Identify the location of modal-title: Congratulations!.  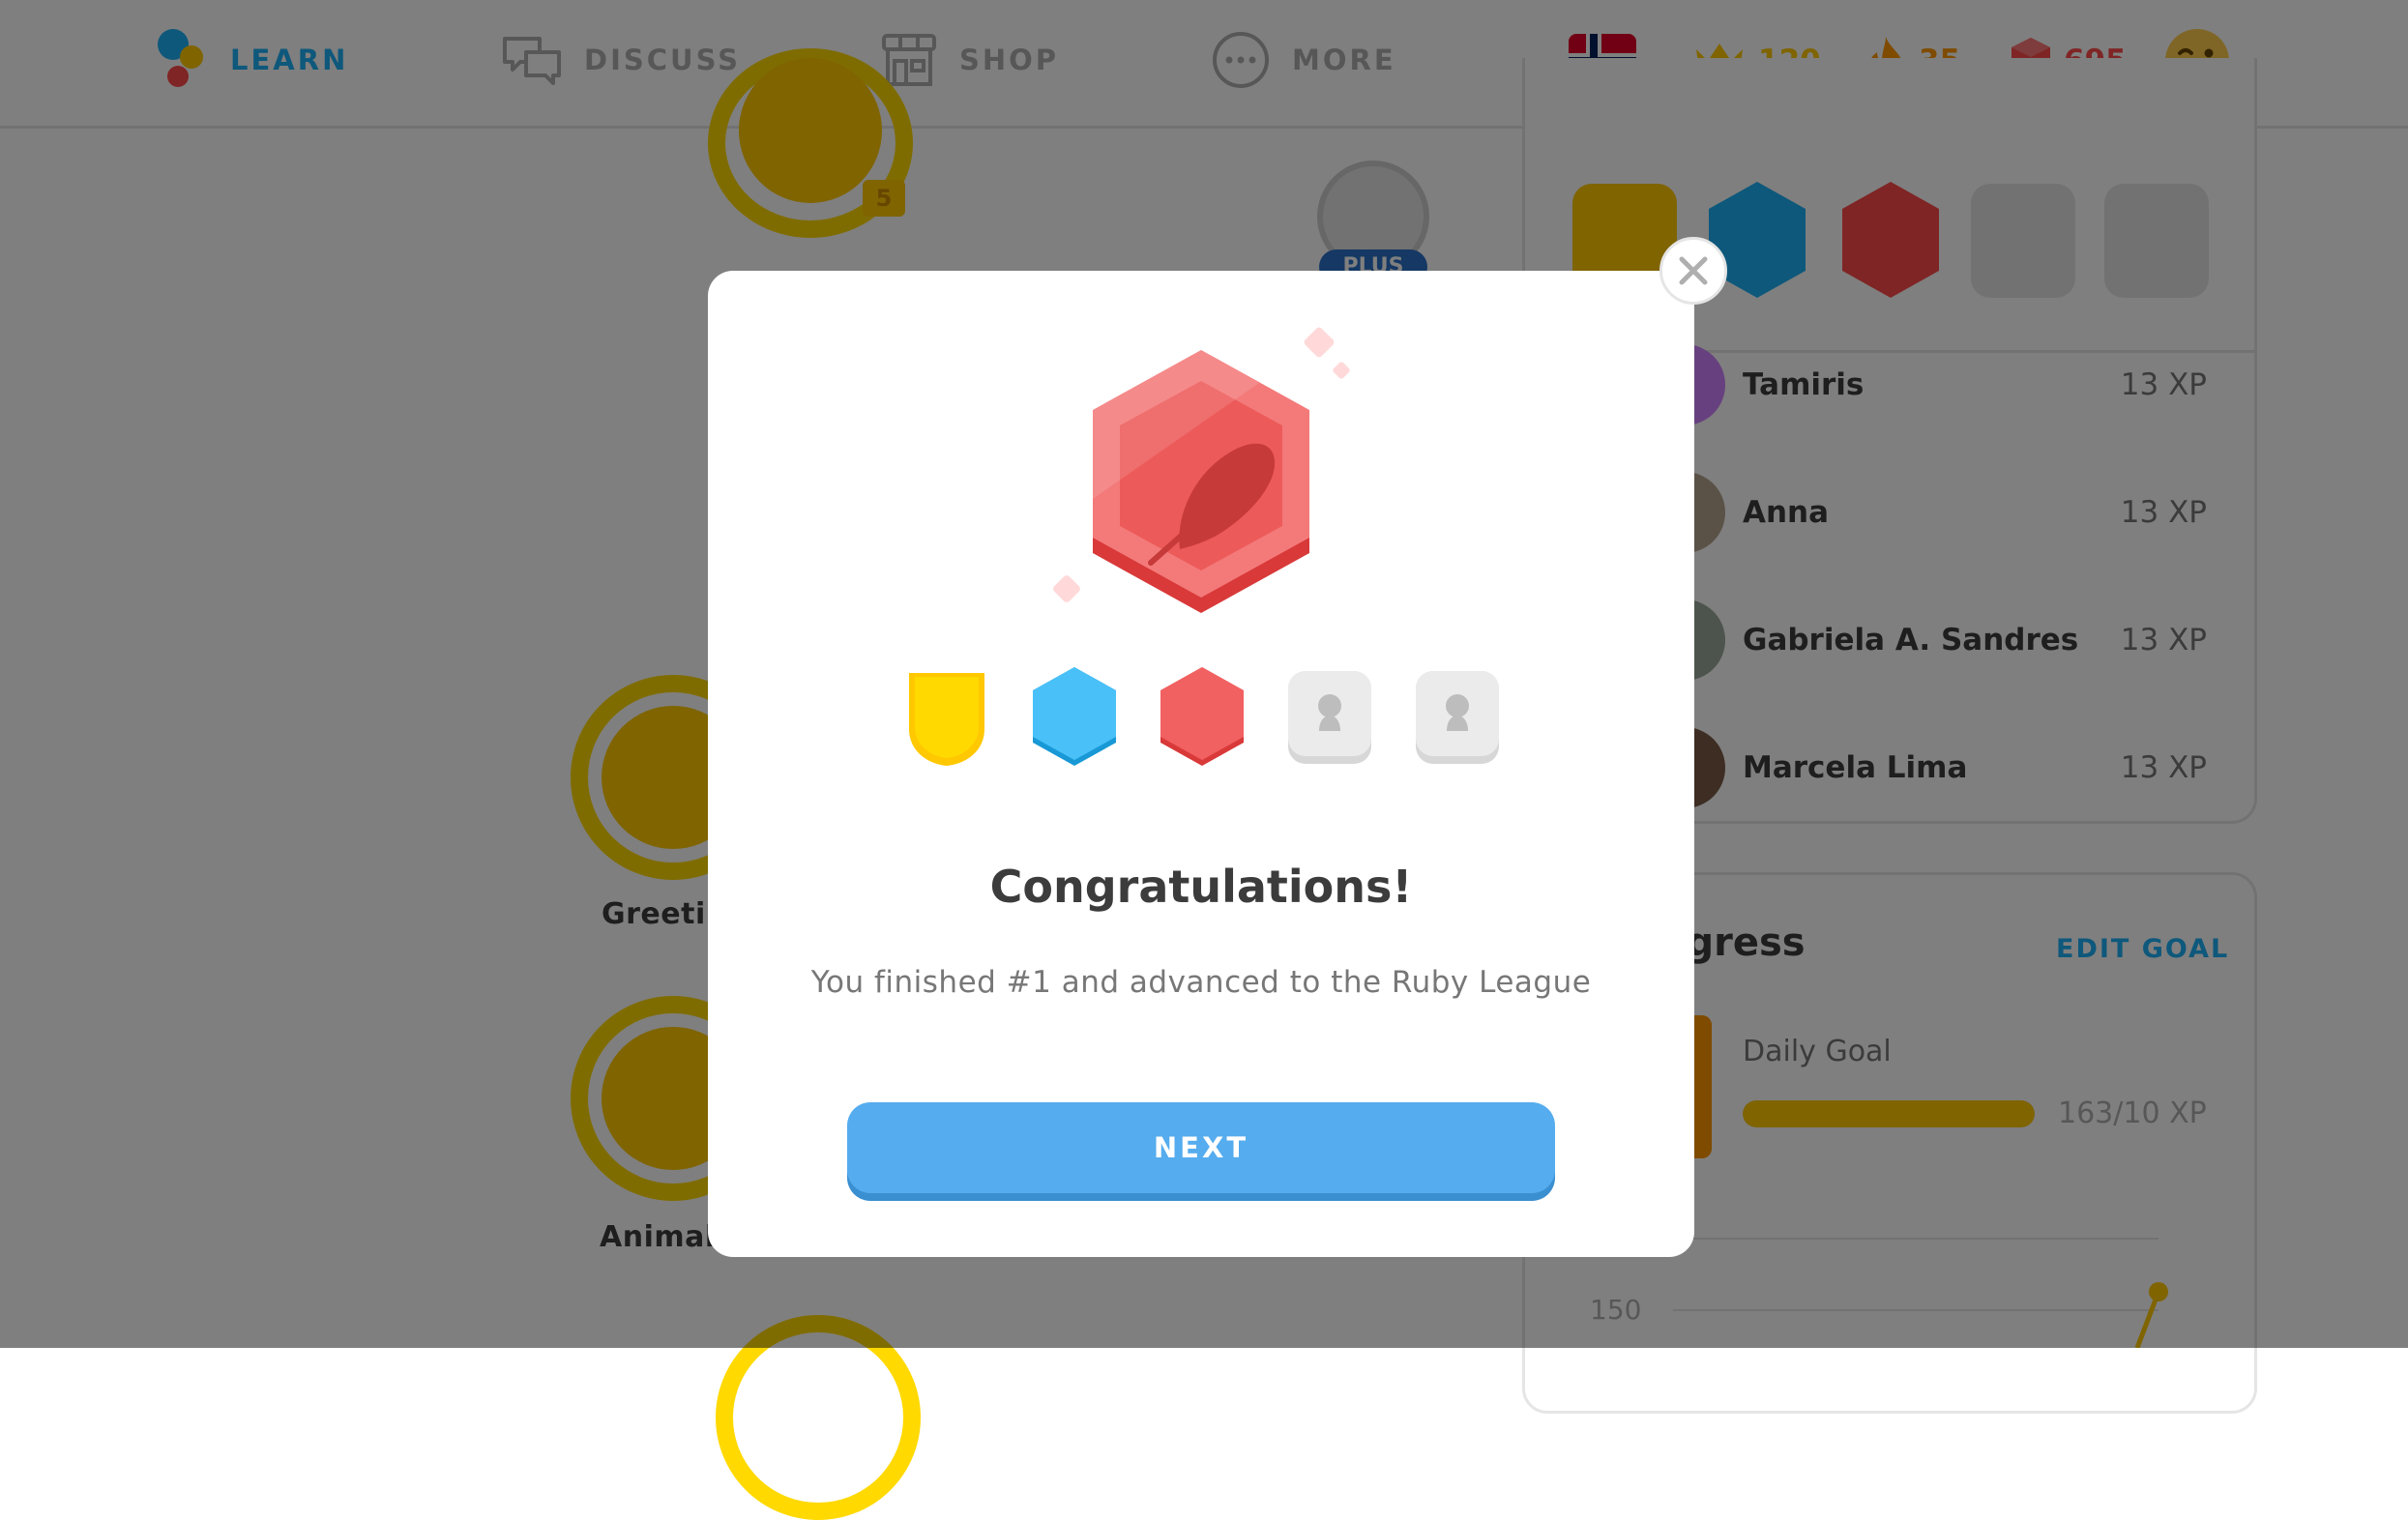
(1201, 887).